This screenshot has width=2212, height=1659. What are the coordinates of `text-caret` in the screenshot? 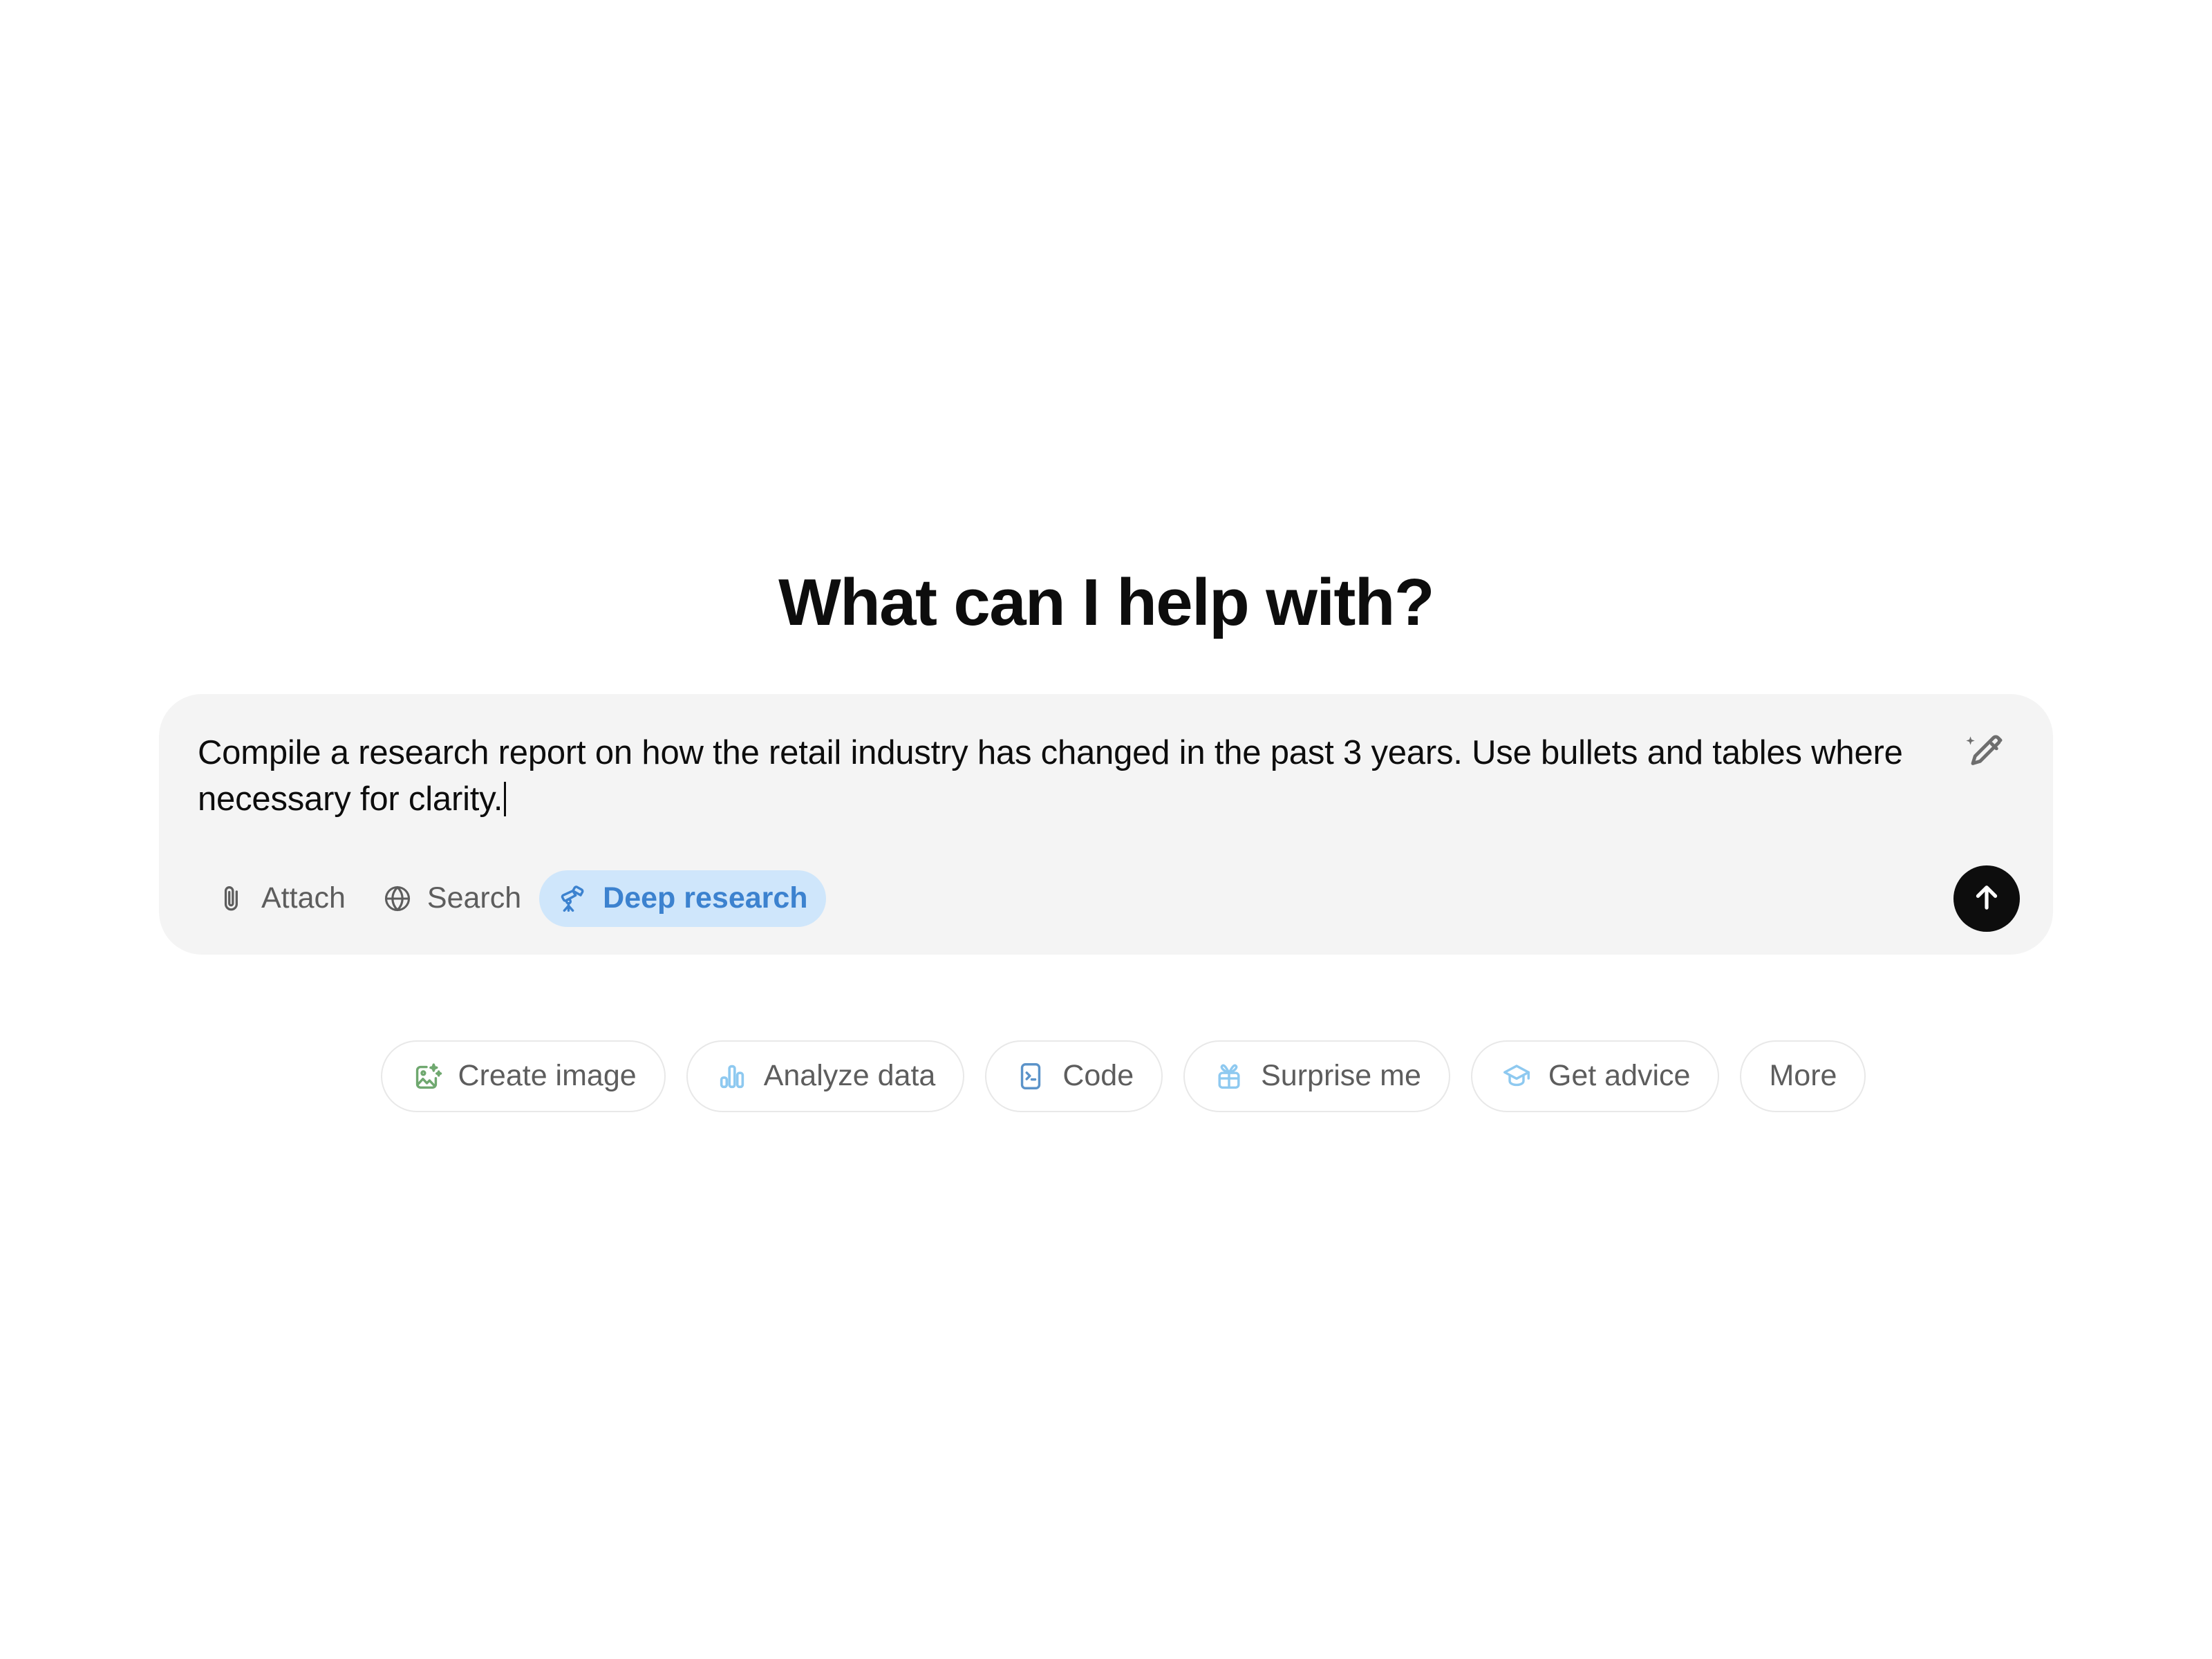 It's located at (506, 800).